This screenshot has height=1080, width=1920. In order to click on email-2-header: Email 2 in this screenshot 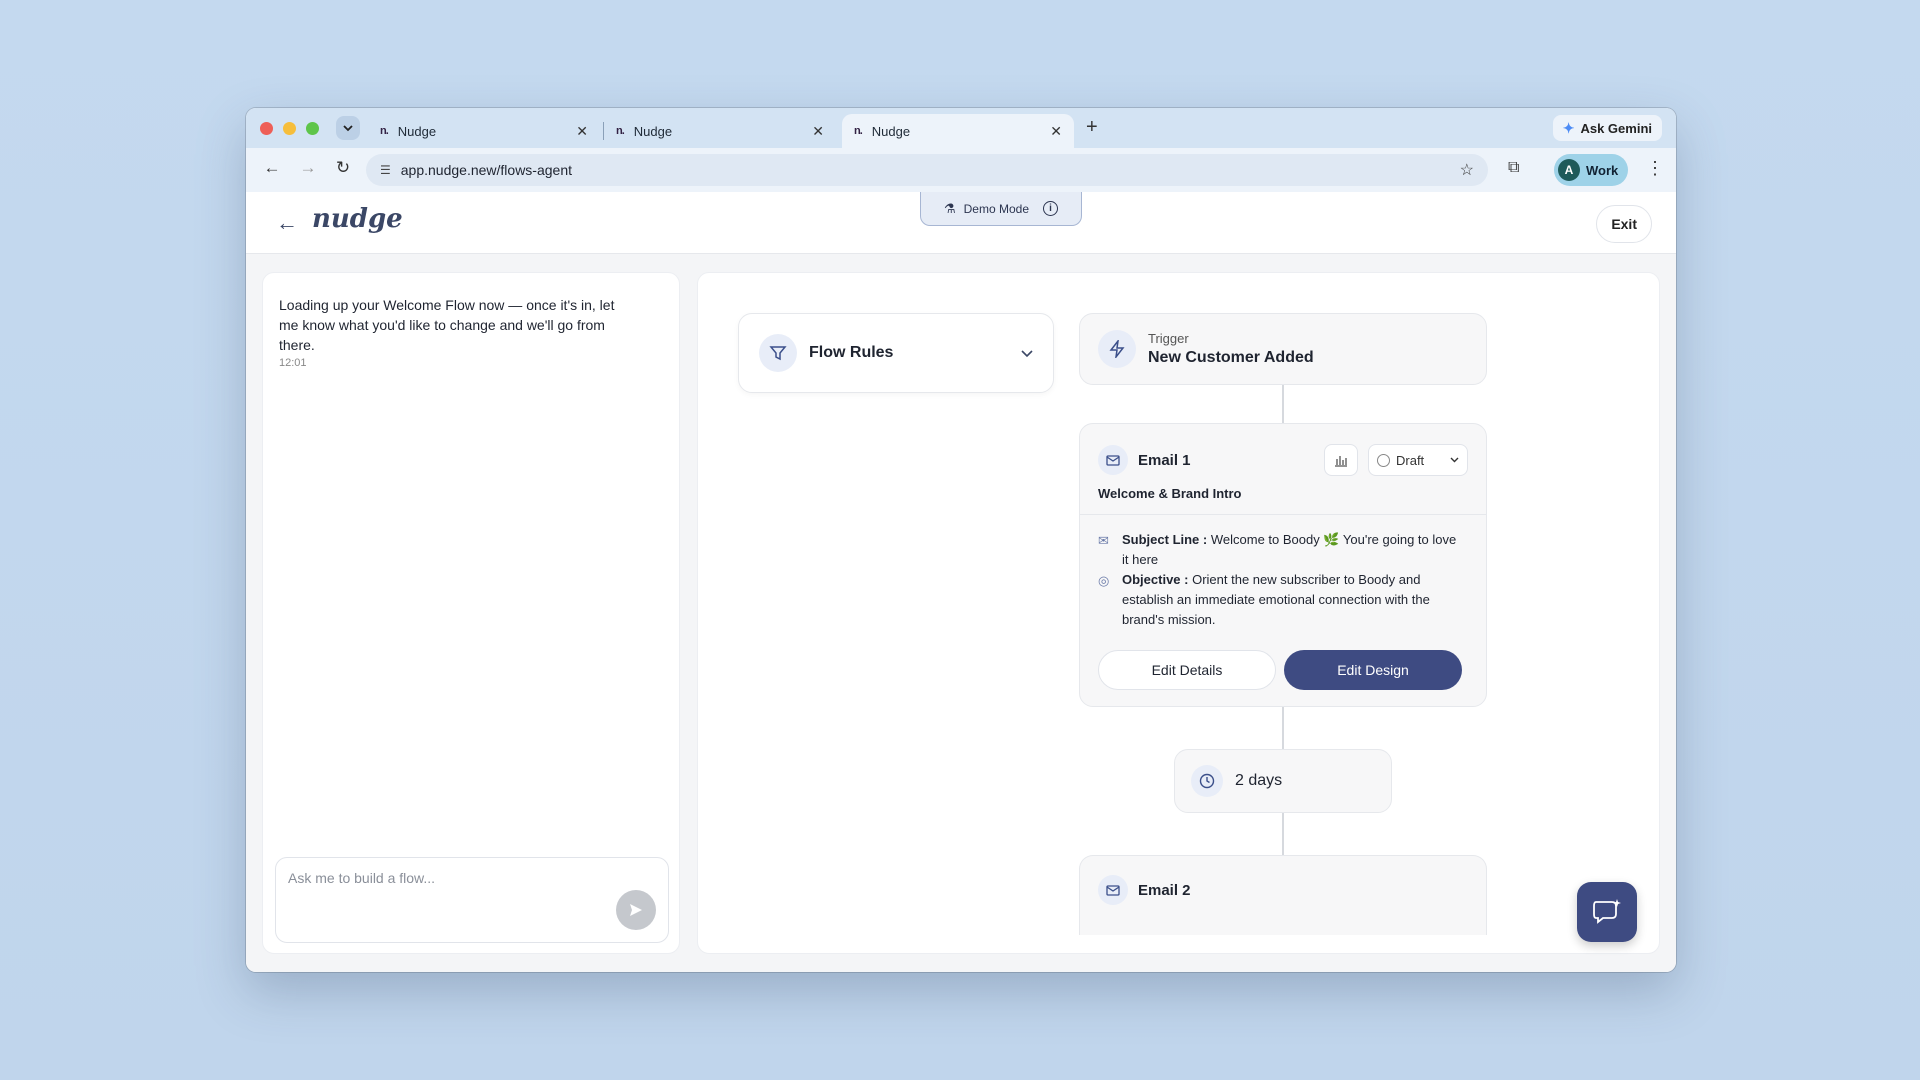, I will do `click(1283, 890)`.